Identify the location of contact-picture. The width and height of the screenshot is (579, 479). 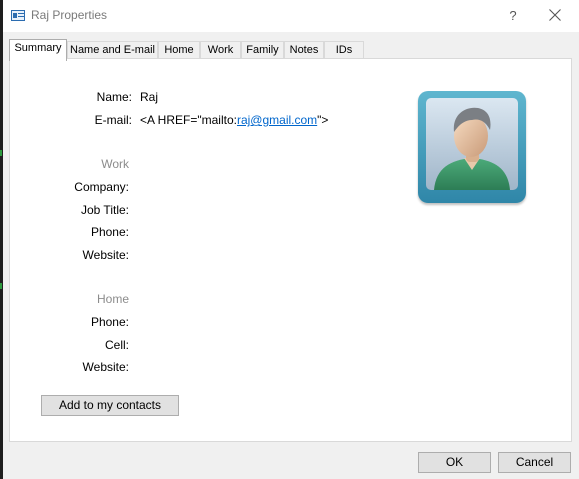
(472, 147).